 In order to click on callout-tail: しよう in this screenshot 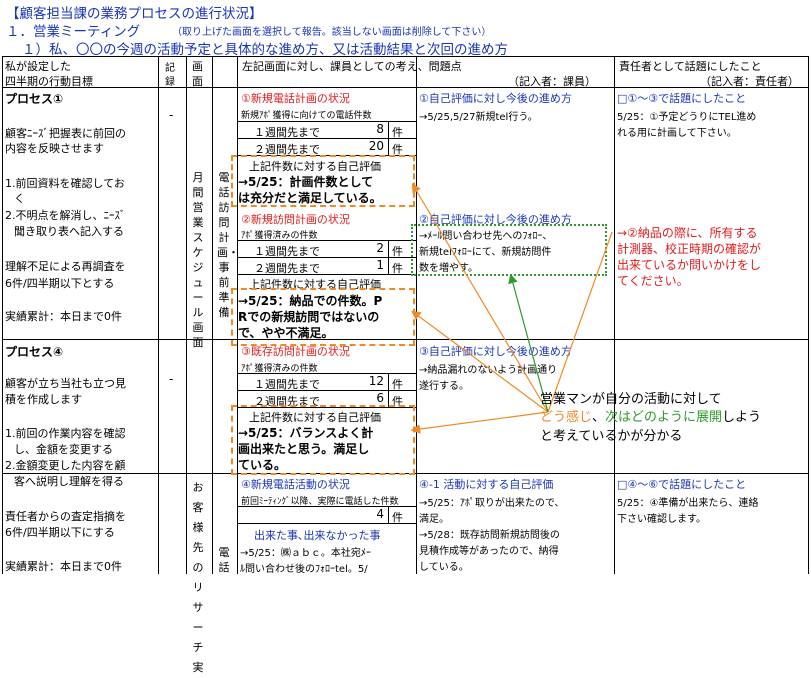, I will do `click(742, 417)`.